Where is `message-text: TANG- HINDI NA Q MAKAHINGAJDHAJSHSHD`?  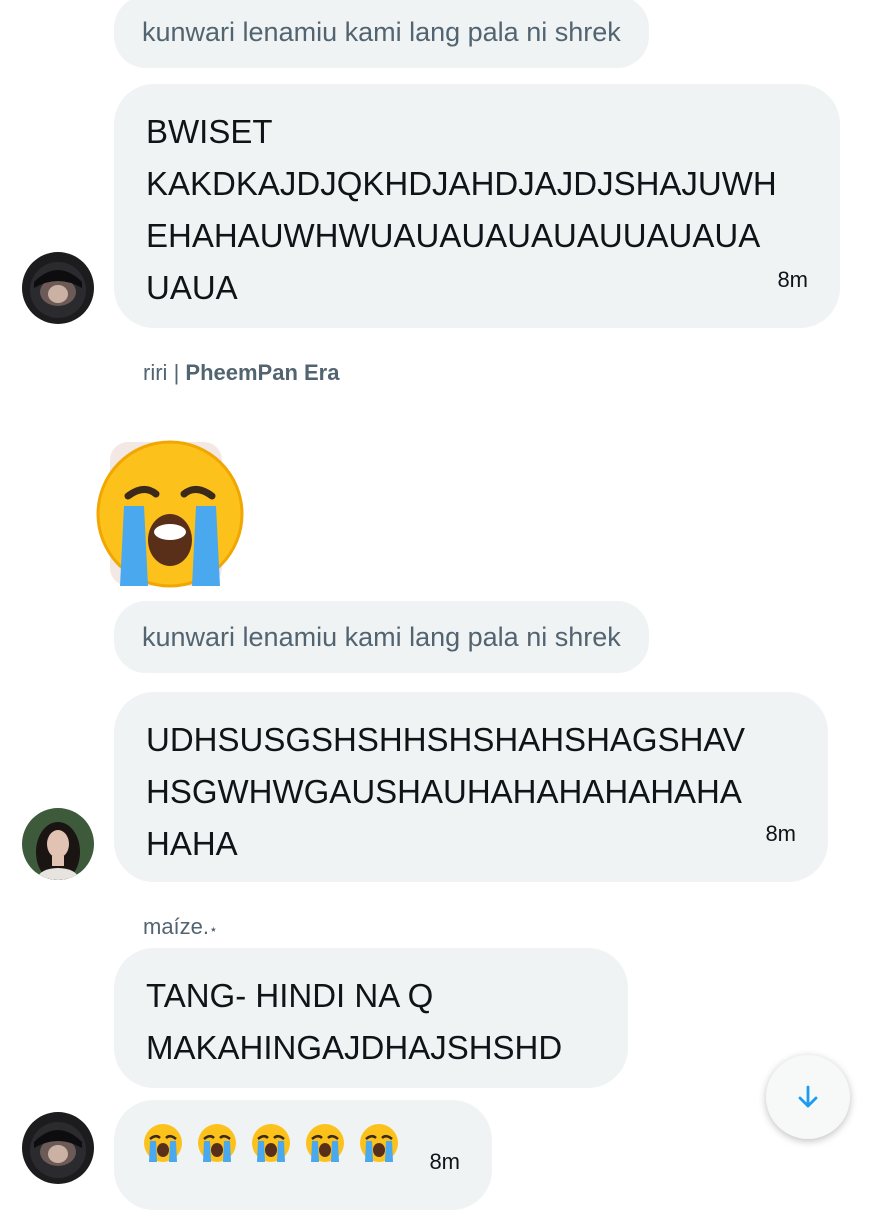 message-text: TANG- HINDI NA Q MAKAHINGAJDHAJSHSHD is located at coordinates (354, 1021).